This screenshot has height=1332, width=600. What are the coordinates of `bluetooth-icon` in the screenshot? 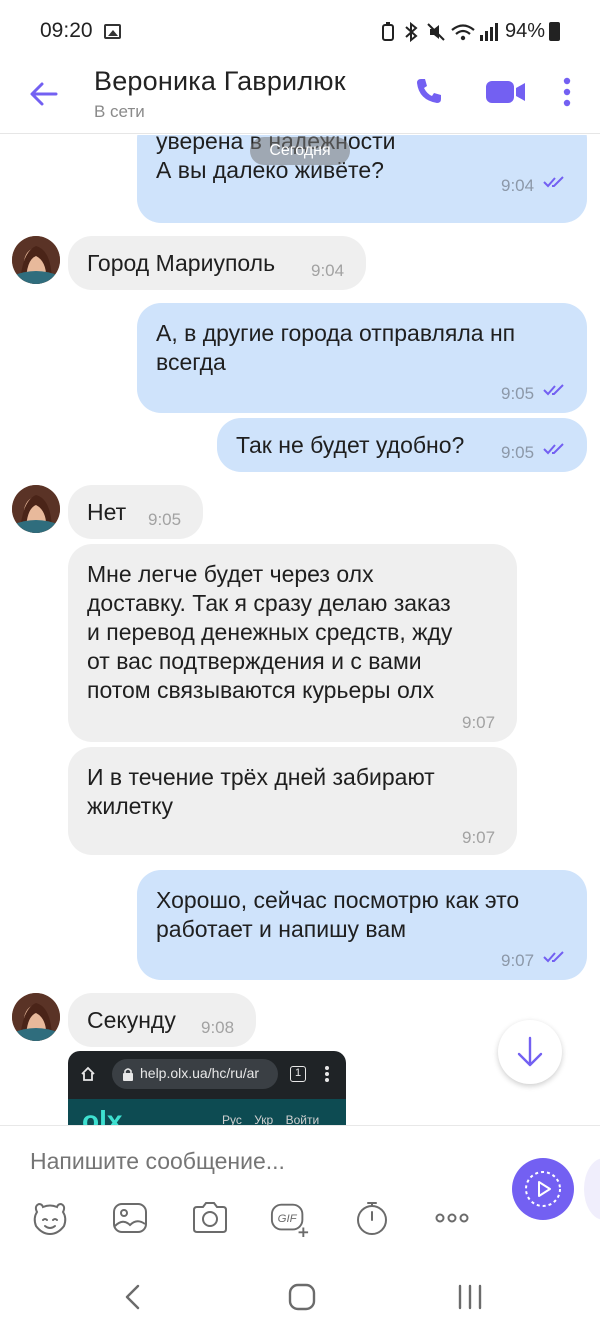 It's located at (411, 32).